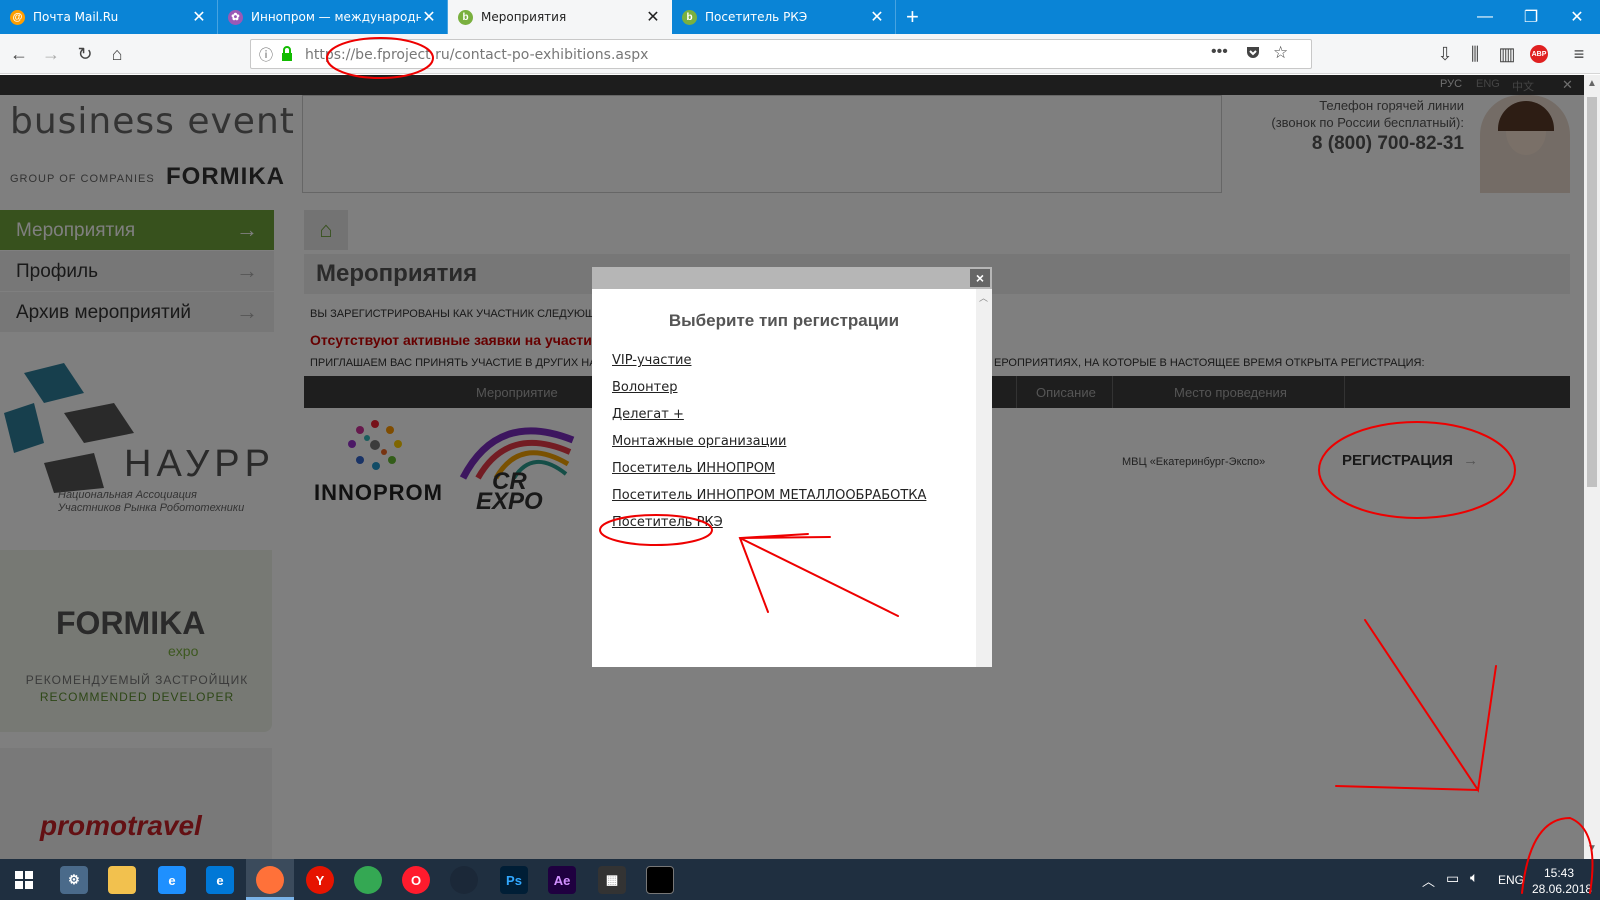 The height and width of the screenshot is (900, 1600). Describe the element at coordinates (286, 53) in the screenshot. I see `lock-icon` at that location.